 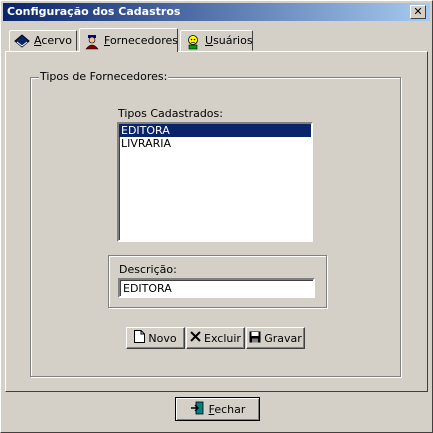 What do you see at coordinates (22, 40) in the screenshot?
I see `book-icon` at bounding box center [22, 40].